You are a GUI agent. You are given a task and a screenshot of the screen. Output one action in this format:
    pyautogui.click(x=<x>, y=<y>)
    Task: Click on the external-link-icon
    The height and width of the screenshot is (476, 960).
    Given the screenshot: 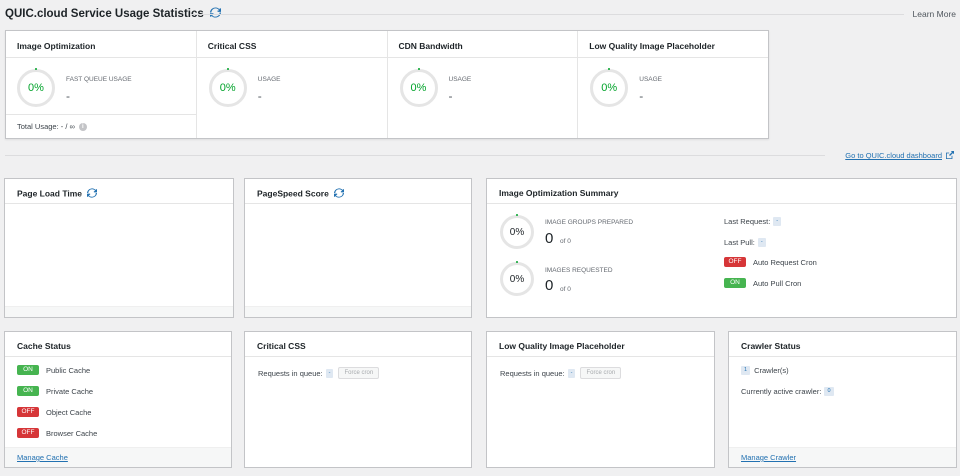 What is the action you would take?
    pyautogui.click(x=950, y=156)
    